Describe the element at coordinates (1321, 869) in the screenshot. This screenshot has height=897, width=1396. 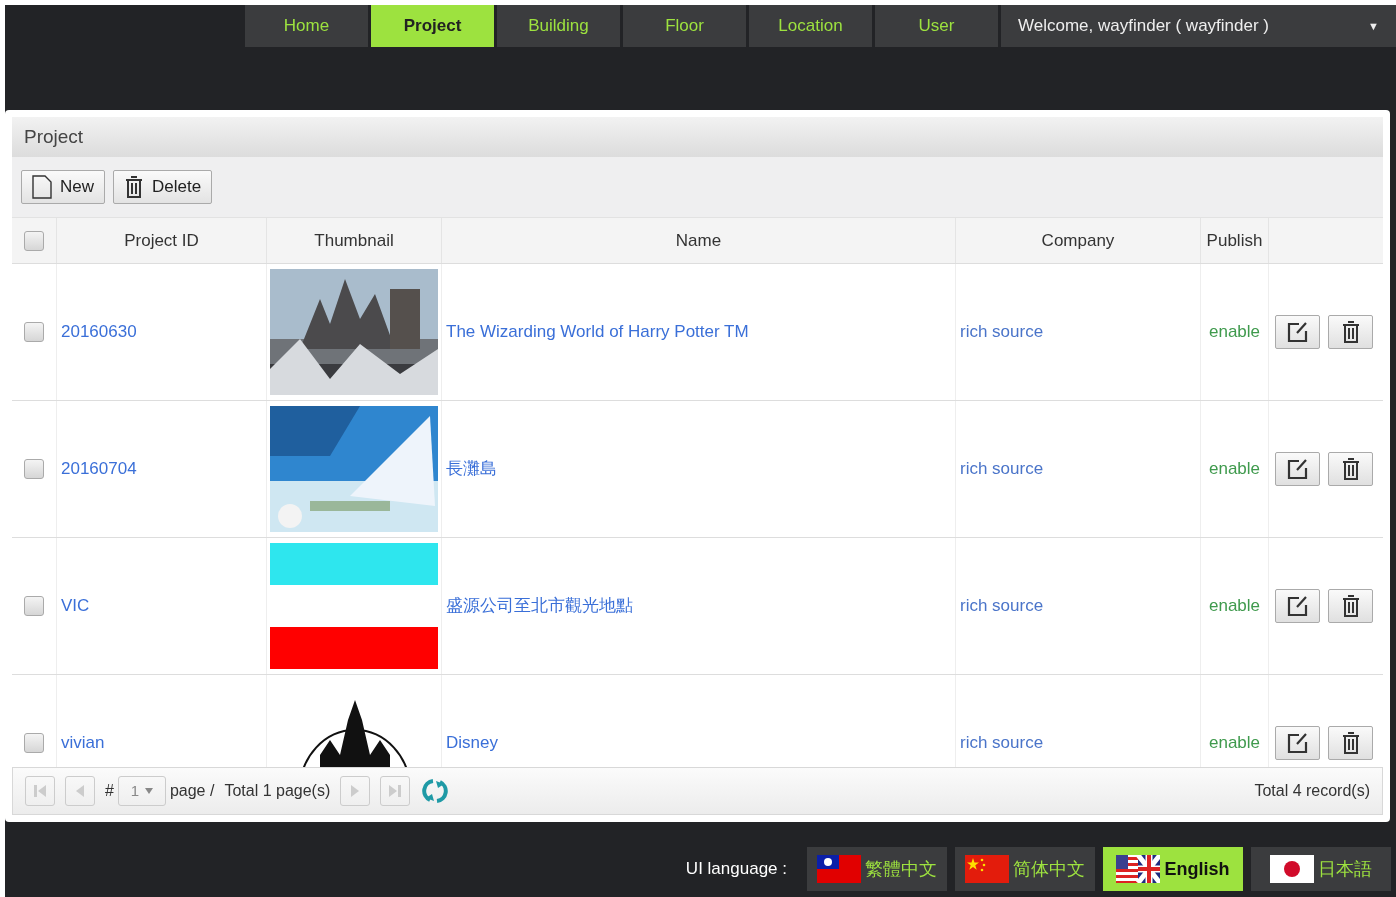
I see `language-button: 日本語` at that location.